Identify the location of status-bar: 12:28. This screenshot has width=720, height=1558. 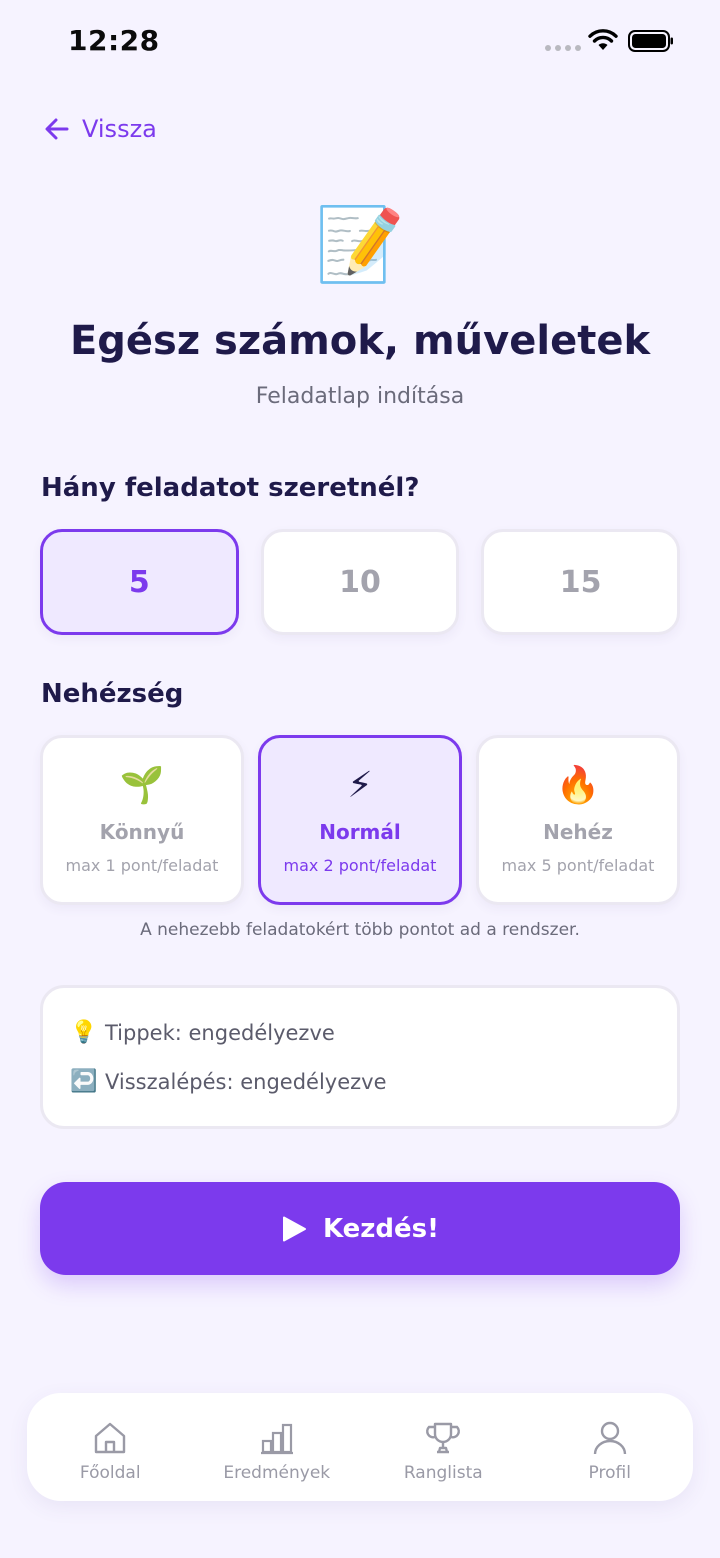
(360, 42).